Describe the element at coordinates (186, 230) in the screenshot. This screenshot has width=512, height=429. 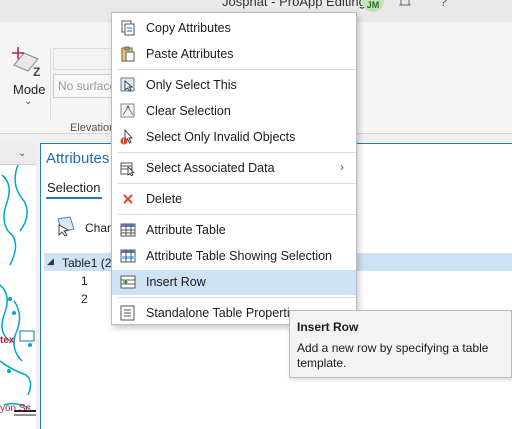
I see `menu-item-label: Attribute Table` at that location.